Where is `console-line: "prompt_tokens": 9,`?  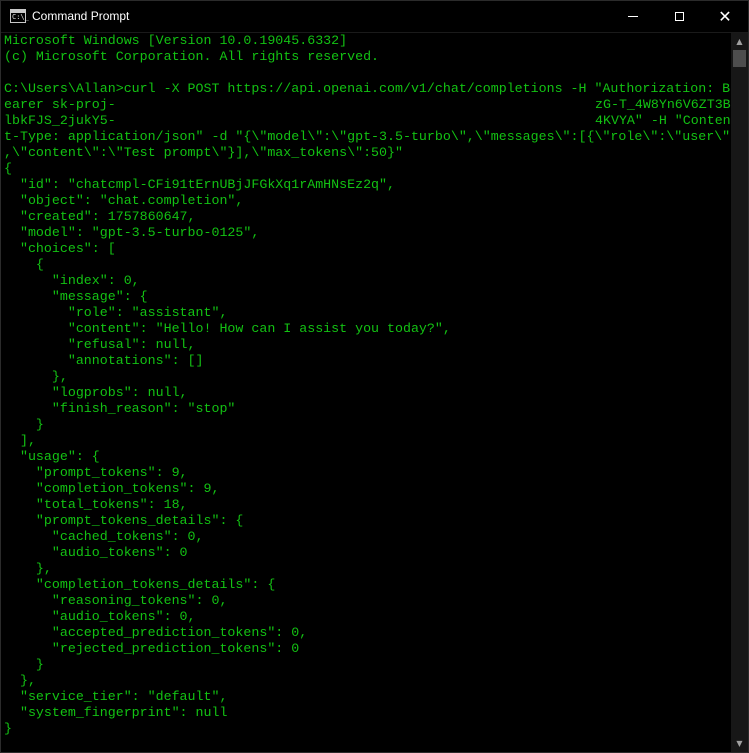
console-line: "prompt_tokens": 9, is located at coordinates (96, 472).